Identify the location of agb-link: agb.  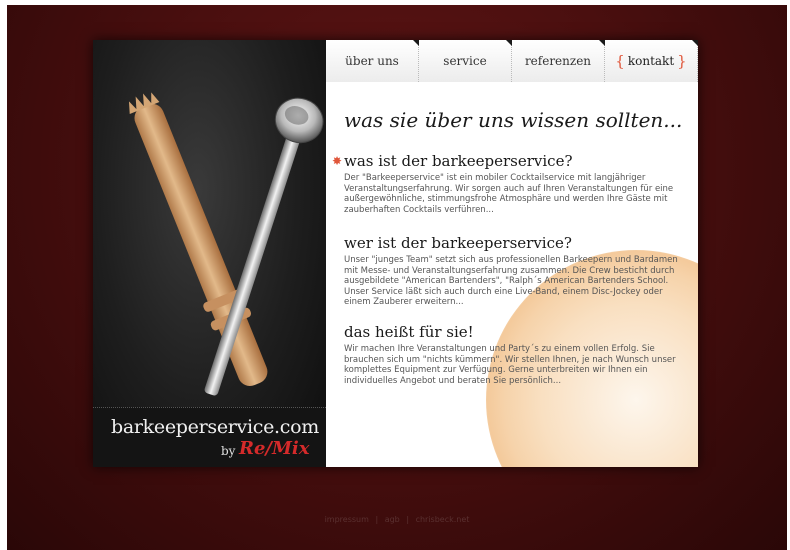
(392, 519).